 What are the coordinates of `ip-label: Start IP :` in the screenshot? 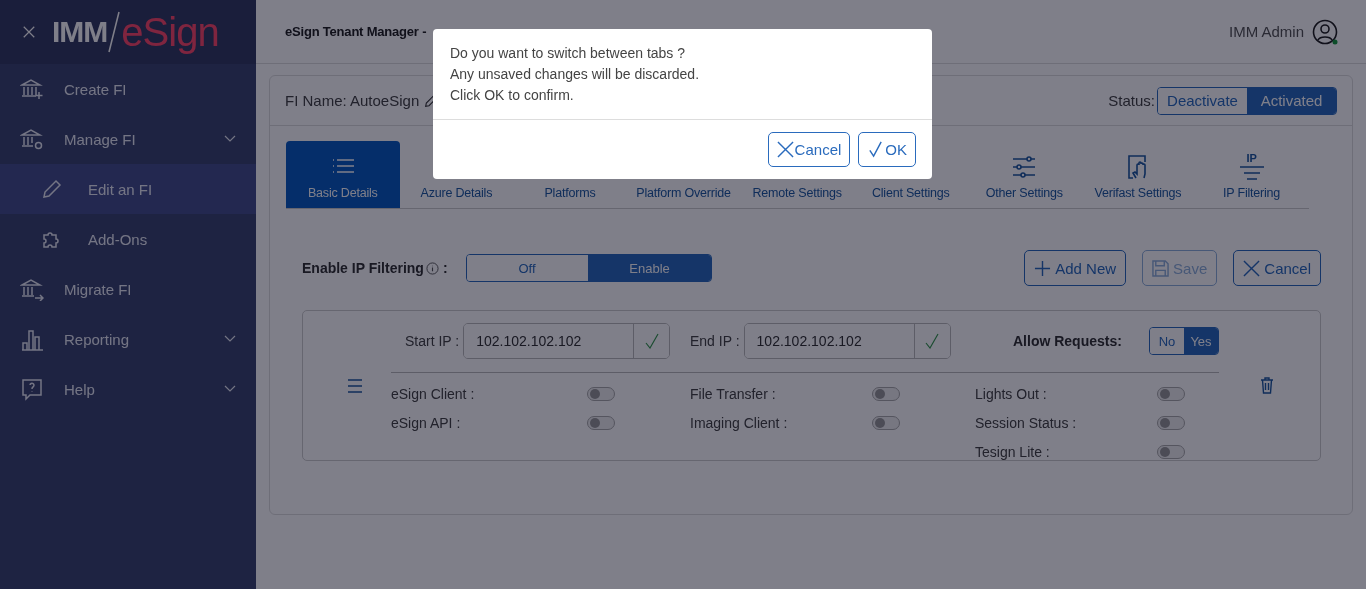 It's located at (432, 341).